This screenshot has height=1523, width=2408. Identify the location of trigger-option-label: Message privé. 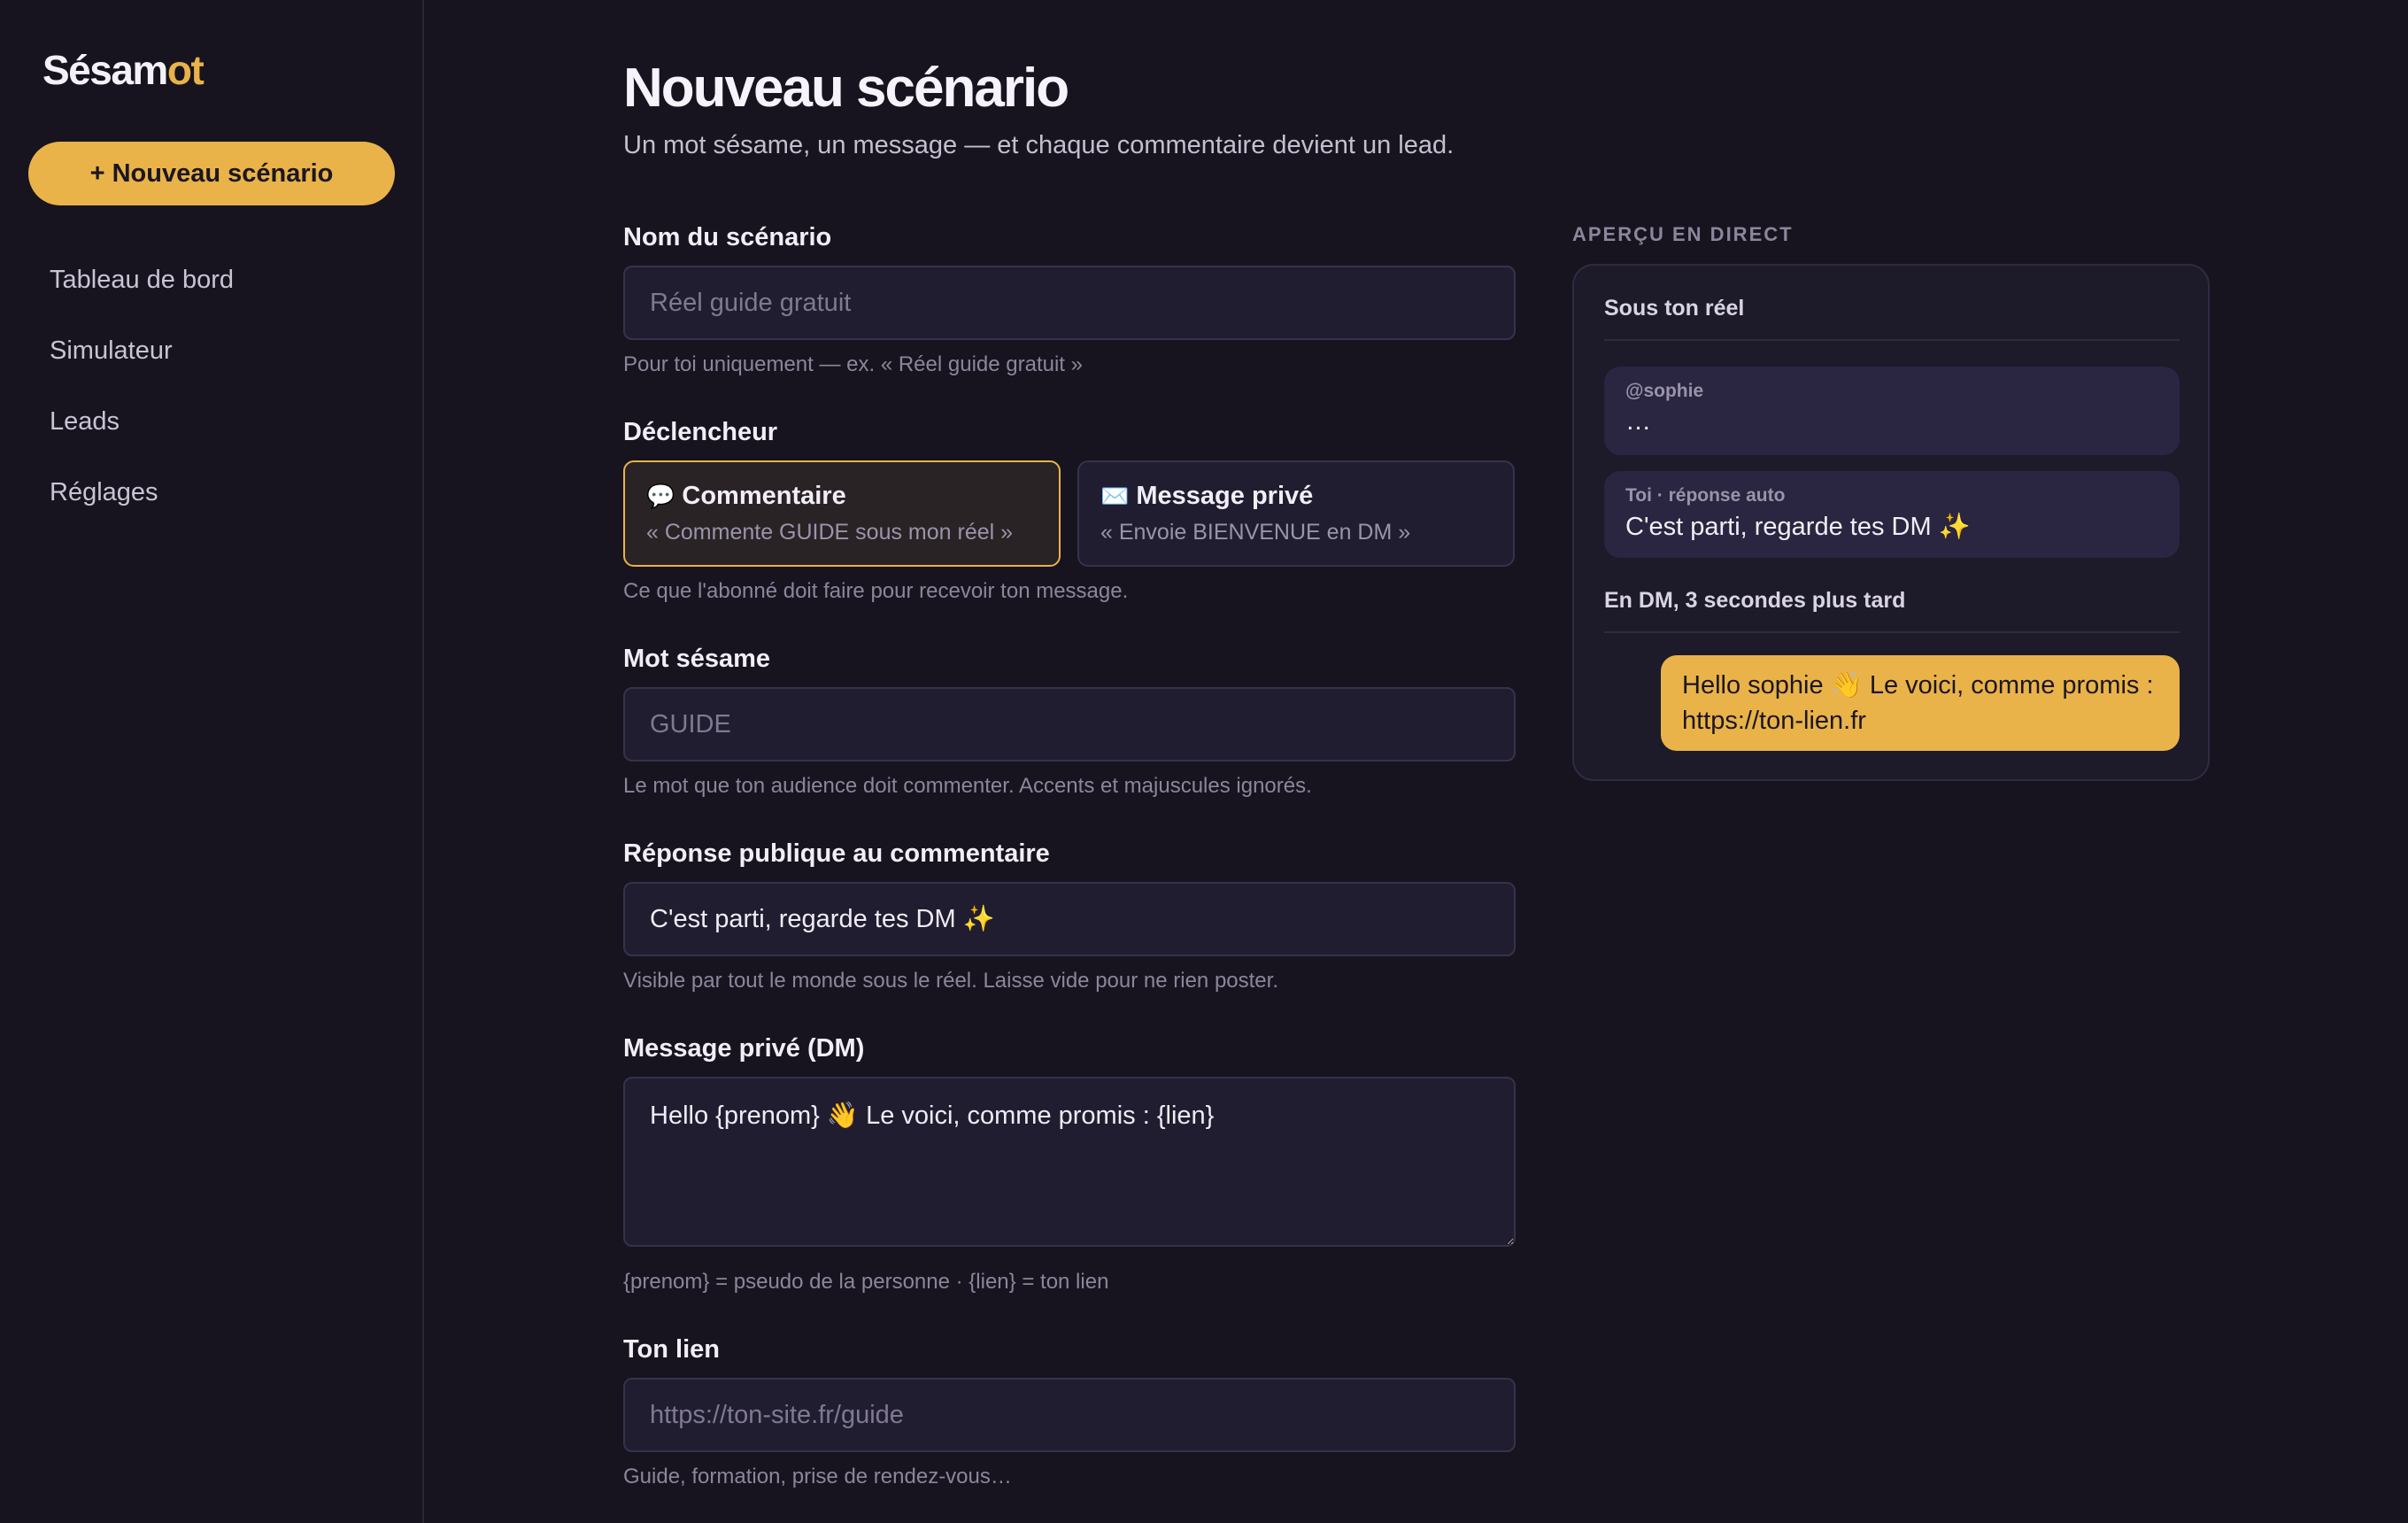
(1225, 496).